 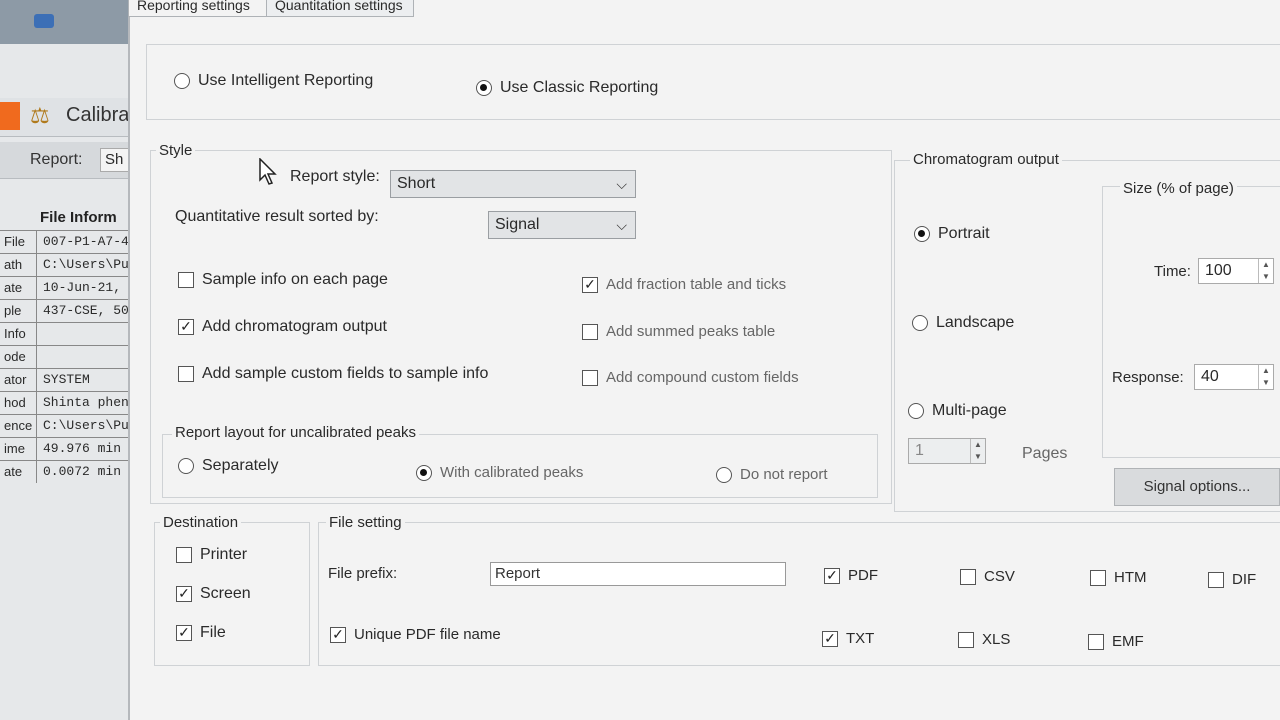 I want to click on csv-checkbox, so click(x=968, y=576).